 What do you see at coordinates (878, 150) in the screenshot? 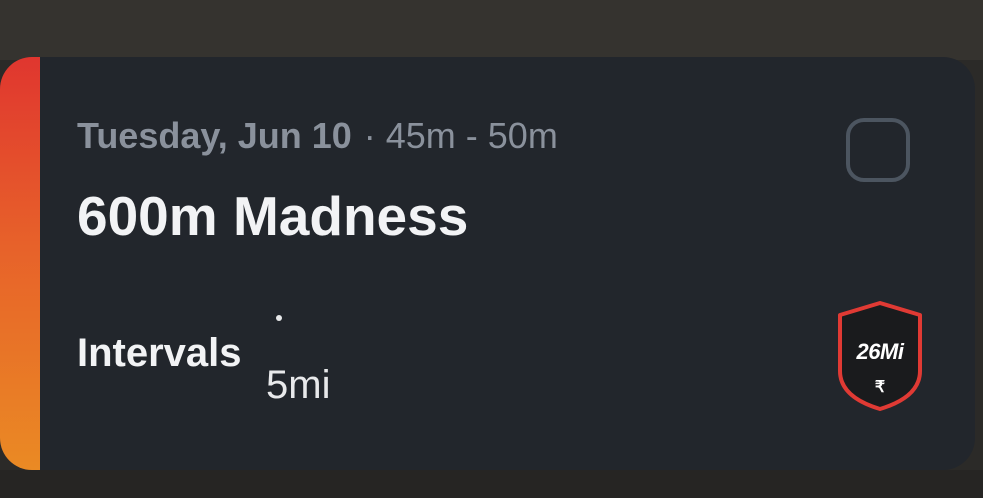
I see `complete-checkbox` at bounding box center [878, 150].